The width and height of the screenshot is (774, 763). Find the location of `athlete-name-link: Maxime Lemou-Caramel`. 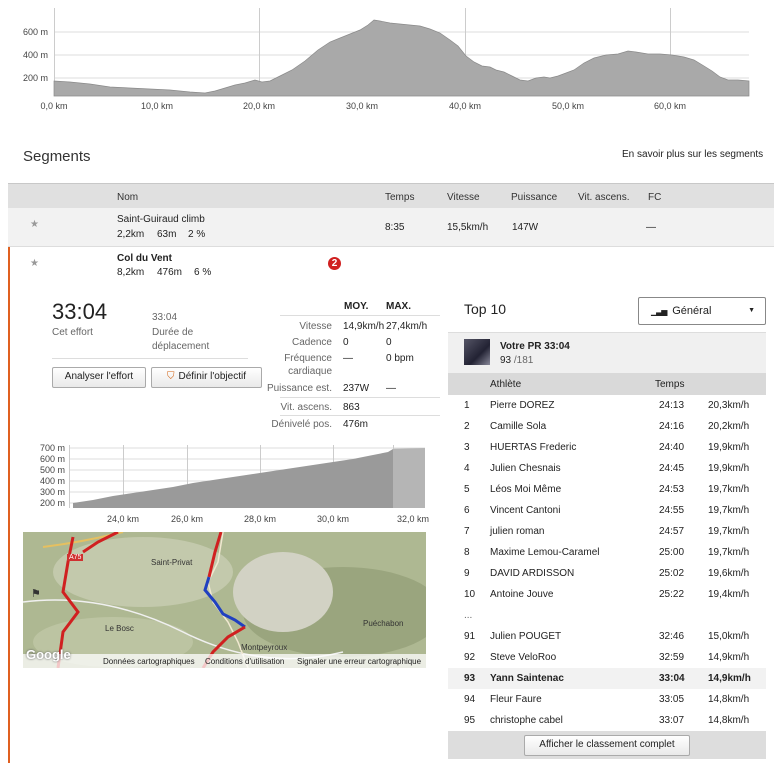

athlete-name-link: Maxime Lemou-Caramel is located at coordinates (544, 552).